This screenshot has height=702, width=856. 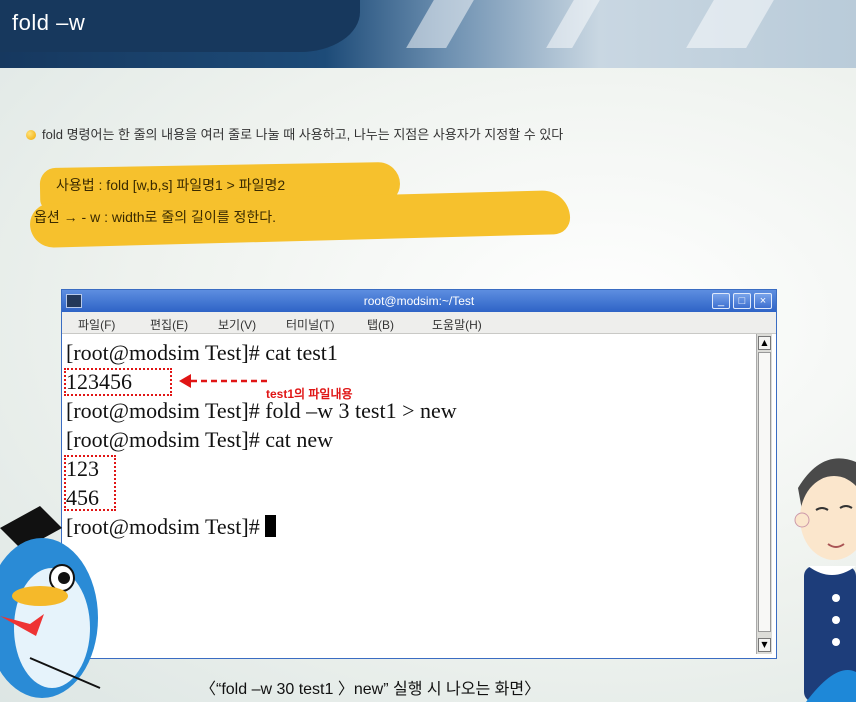 What do you see at coordinates (50, 602) in the screenshot?
I see `penguin-mascot-icon` at bounding box center [50, 602].